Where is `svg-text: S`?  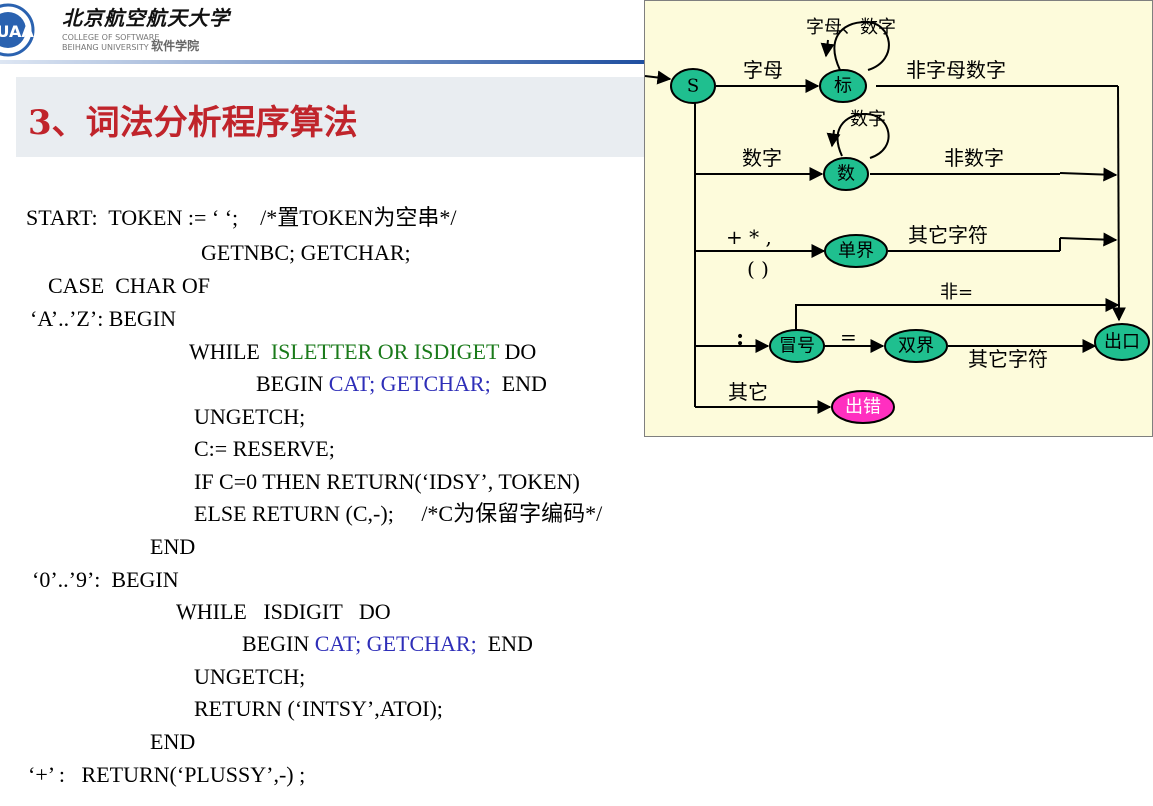 svg-text: S is located at coordinates (693, 86).